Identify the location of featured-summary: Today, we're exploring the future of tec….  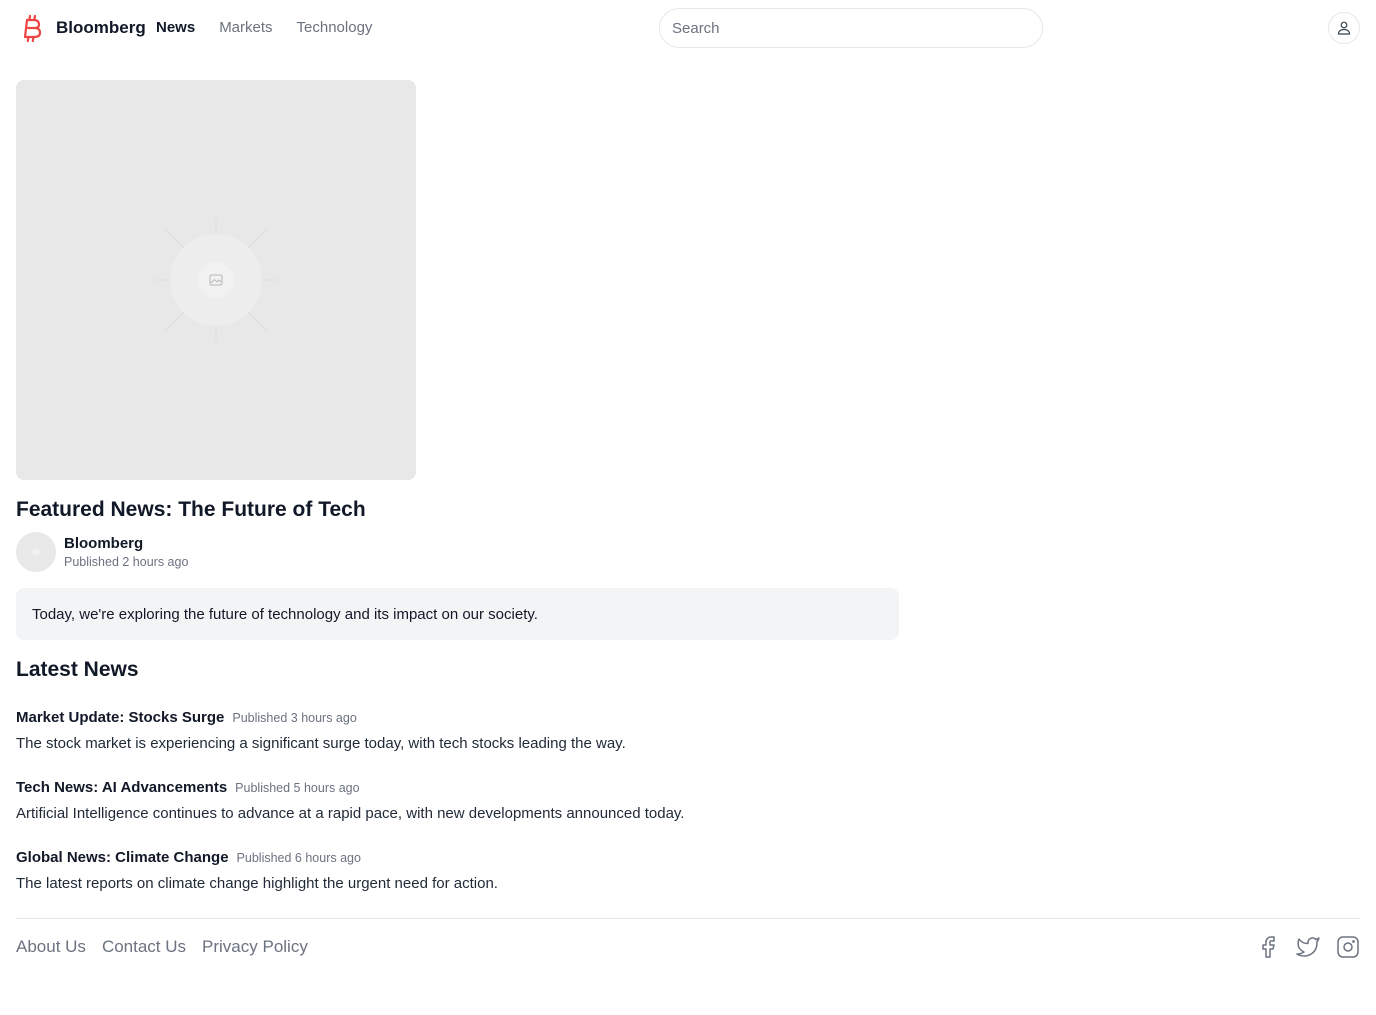
(457, 614).